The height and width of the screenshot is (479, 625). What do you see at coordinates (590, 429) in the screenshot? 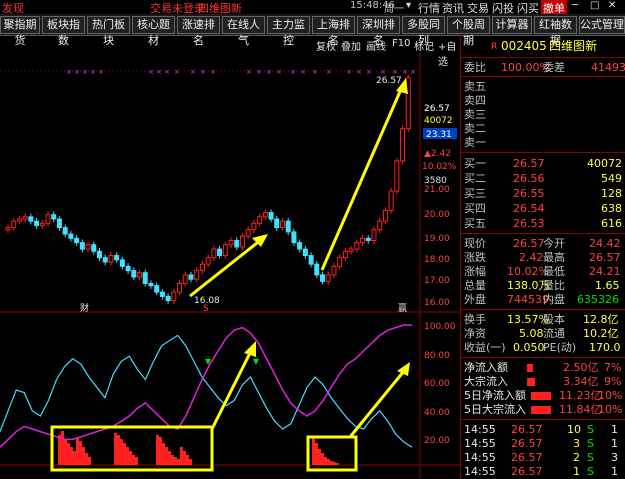
I see `tick-side: S` at bounding box center [590, 429].